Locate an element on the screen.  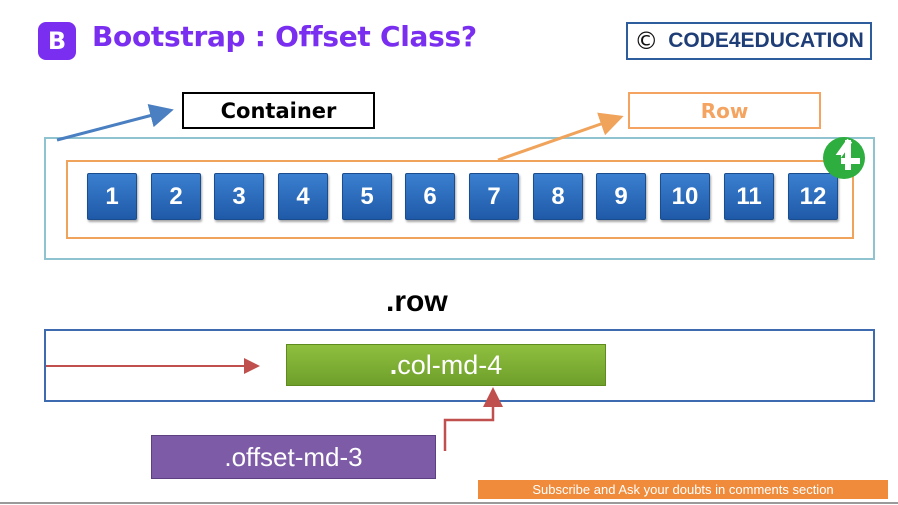
row-heading: .row is located at coordinates (417, 301).